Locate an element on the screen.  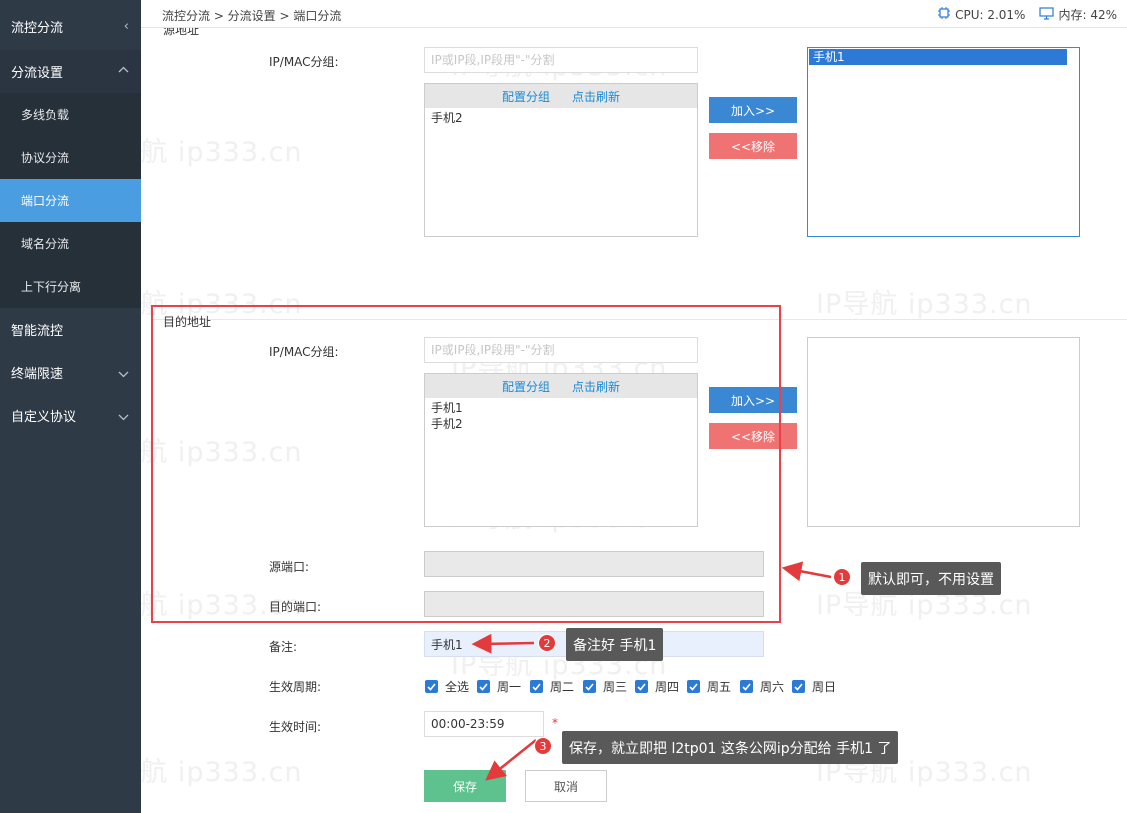
list-item: 手机1 is located at coordinates (561, 408).